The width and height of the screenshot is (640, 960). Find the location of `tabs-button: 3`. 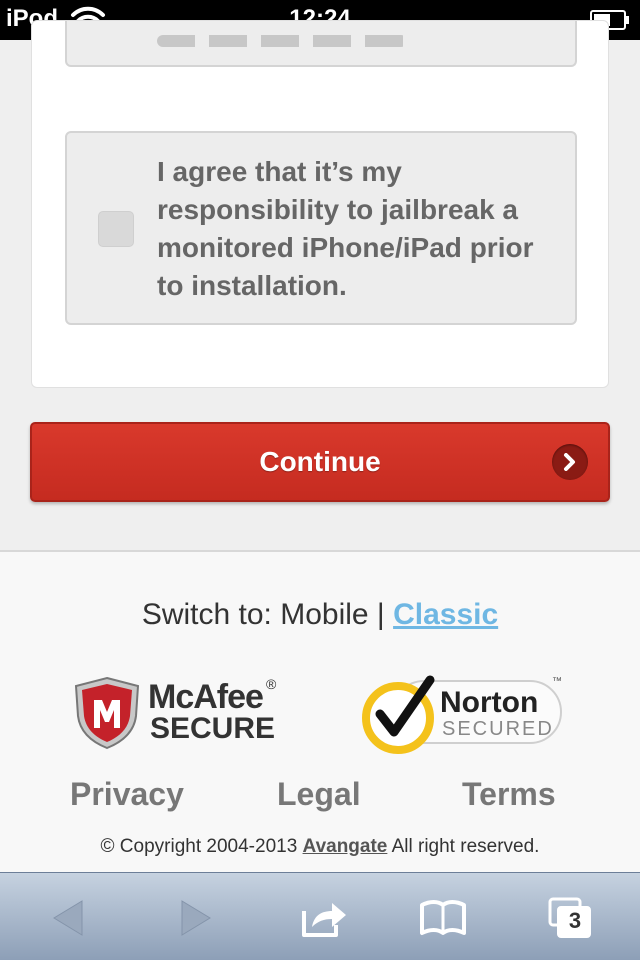

tabs-button: 3 is located at coordinates (571, 918).